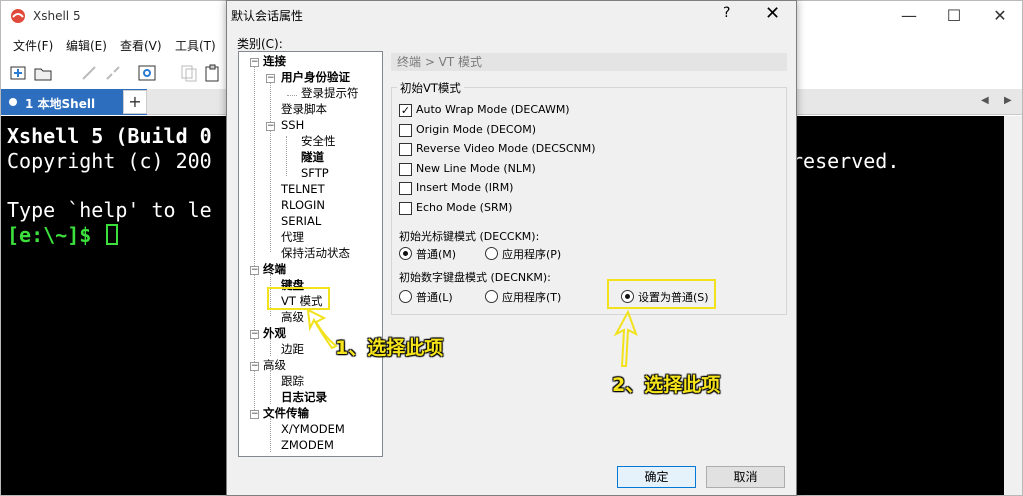  What do you see at coordinates (274, 61) in the screenshot?
I see `tree-item-connection: 连接` at bounding box center [274, 61].